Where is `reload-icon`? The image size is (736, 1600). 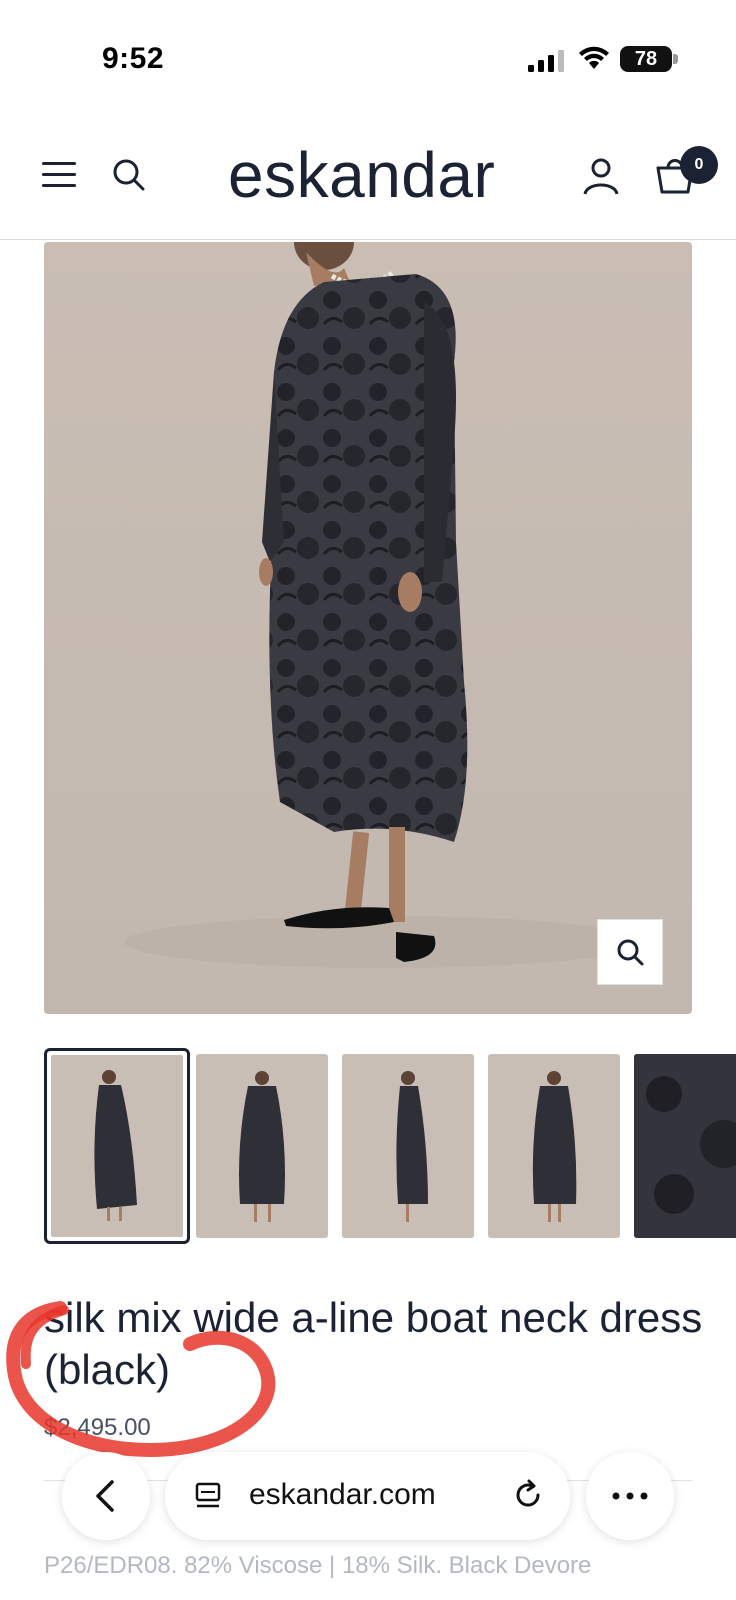
reload-icon is located at coordinates (528, 1495).